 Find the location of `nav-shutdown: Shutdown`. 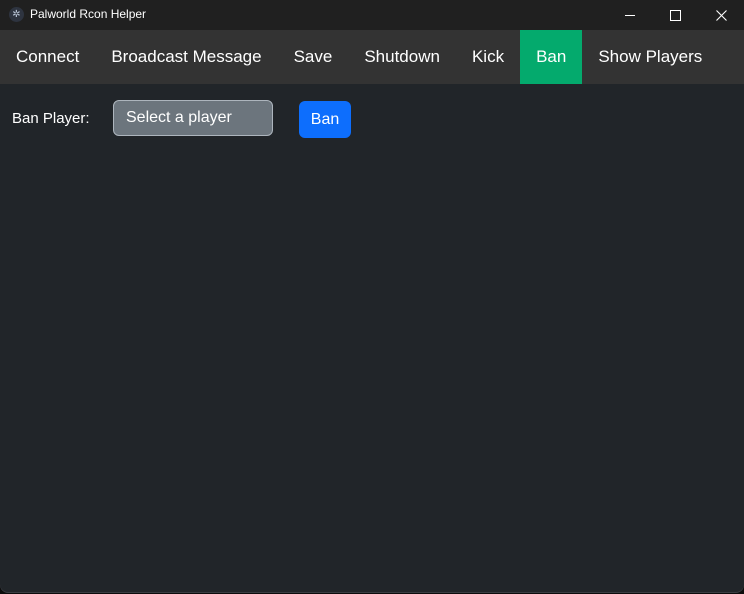

nav-shutdown: Shutdown is located at coordinates (402, 57).